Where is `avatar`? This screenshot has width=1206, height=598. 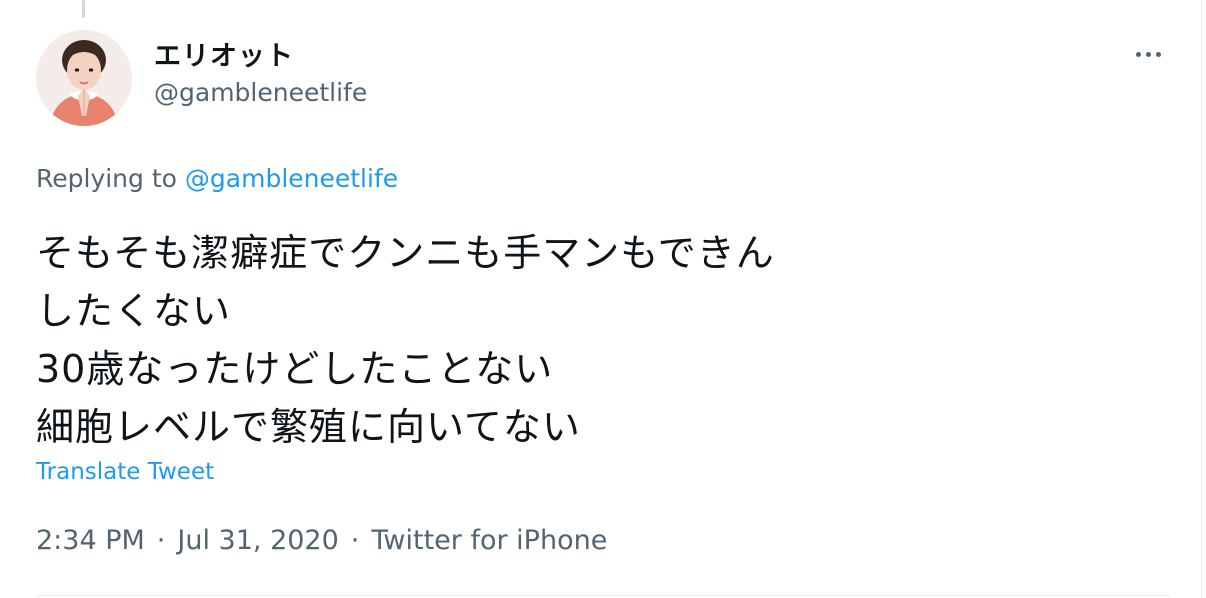
avatar is located at coordinates (84, 78).